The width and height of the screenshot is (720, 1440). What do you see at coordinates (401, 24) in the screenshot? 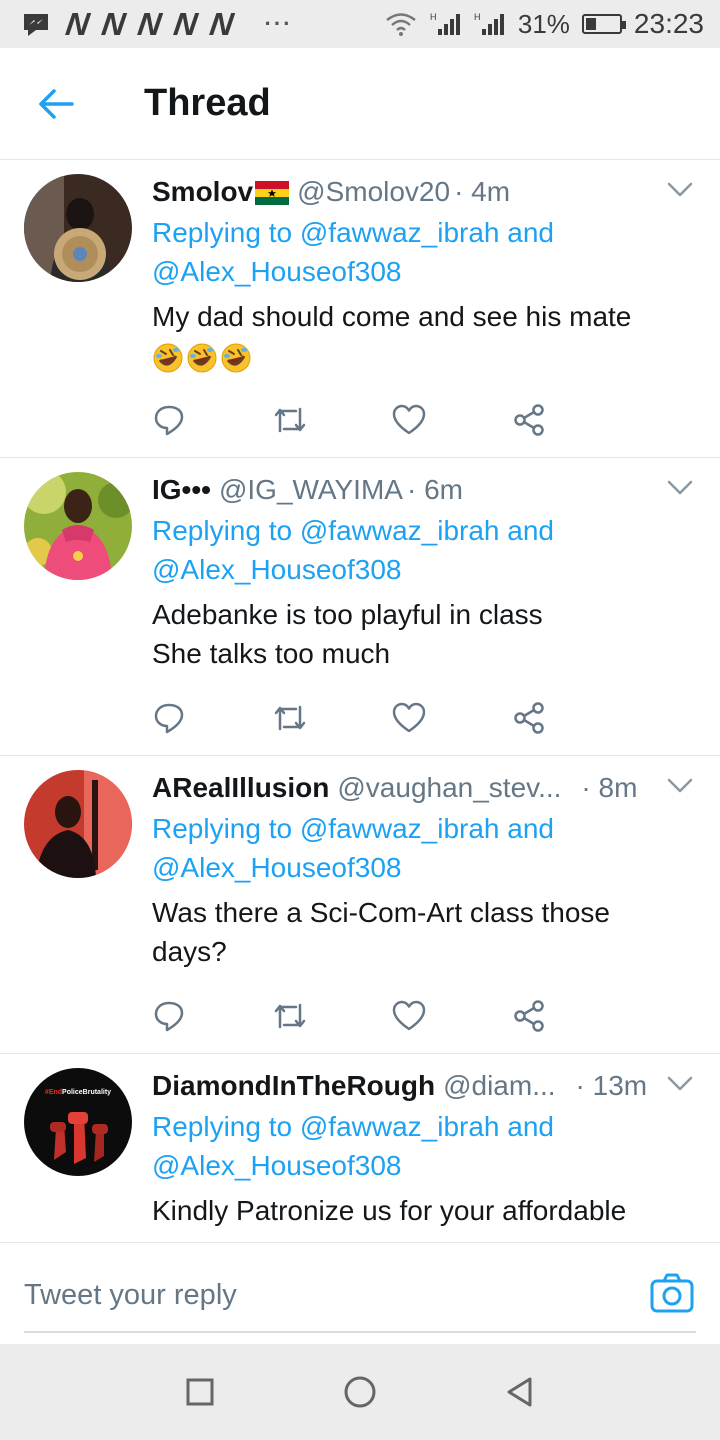
I see `wifi-icon` at bounding box center [401, 24].